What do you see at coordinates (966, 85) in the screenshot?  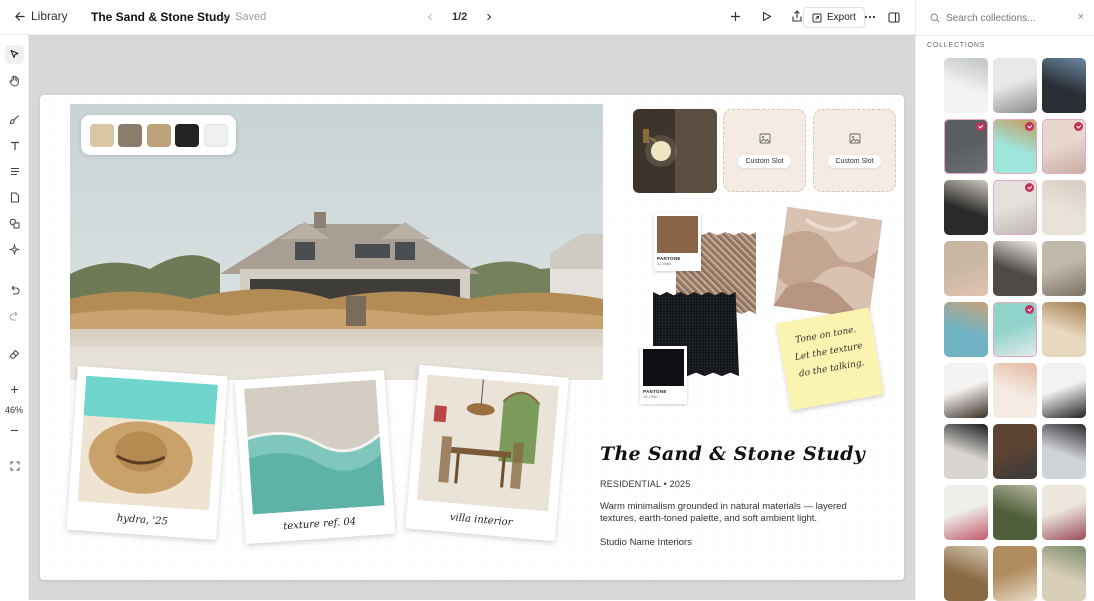 I see `collection-thumb-blueprint-sketch` at bounding box center [966, 85].